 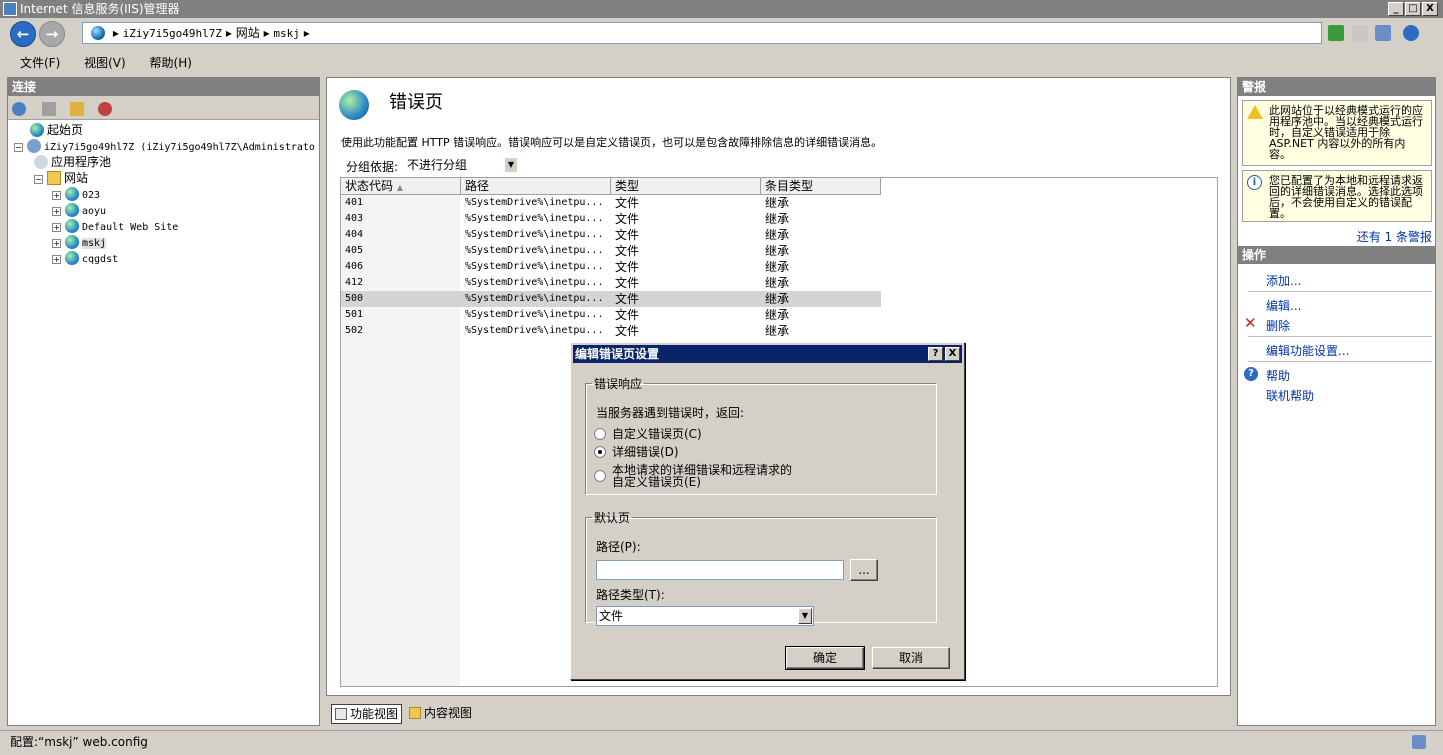 What do you see at coordinates (130, 227) in the screenshot?
I see `tree-node-label: Default Web Site` at bounding box center [130, 227].